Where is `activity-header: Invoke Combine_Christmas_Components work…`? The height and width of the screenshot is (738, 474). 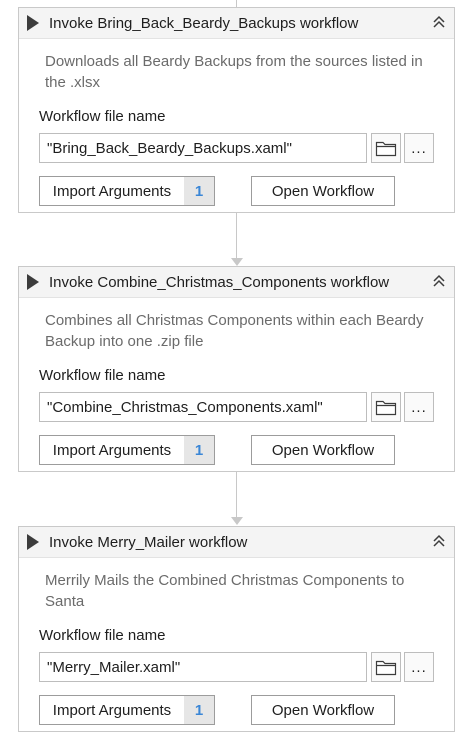 activity-header: Invoke Combine_Christmas_Components work… is located at coordinates (236, 282).